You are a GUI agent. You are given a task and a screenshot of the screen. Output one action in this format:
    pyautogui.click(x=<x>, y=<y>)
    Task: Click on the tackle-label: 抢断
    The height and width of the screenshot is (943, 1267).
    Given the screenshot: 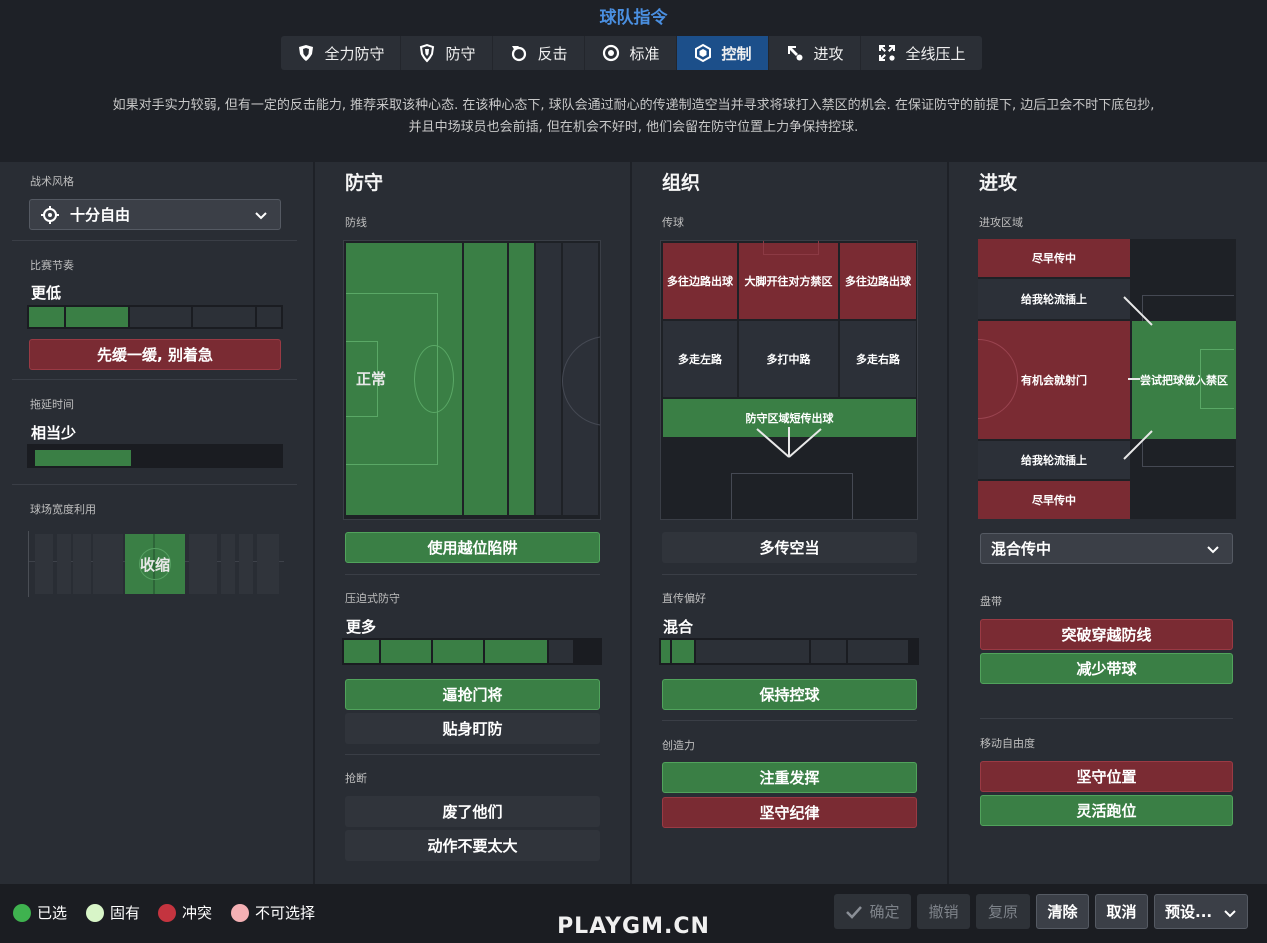 What is the action you would take?
    pyautogui.click(x=356, y=778)
    